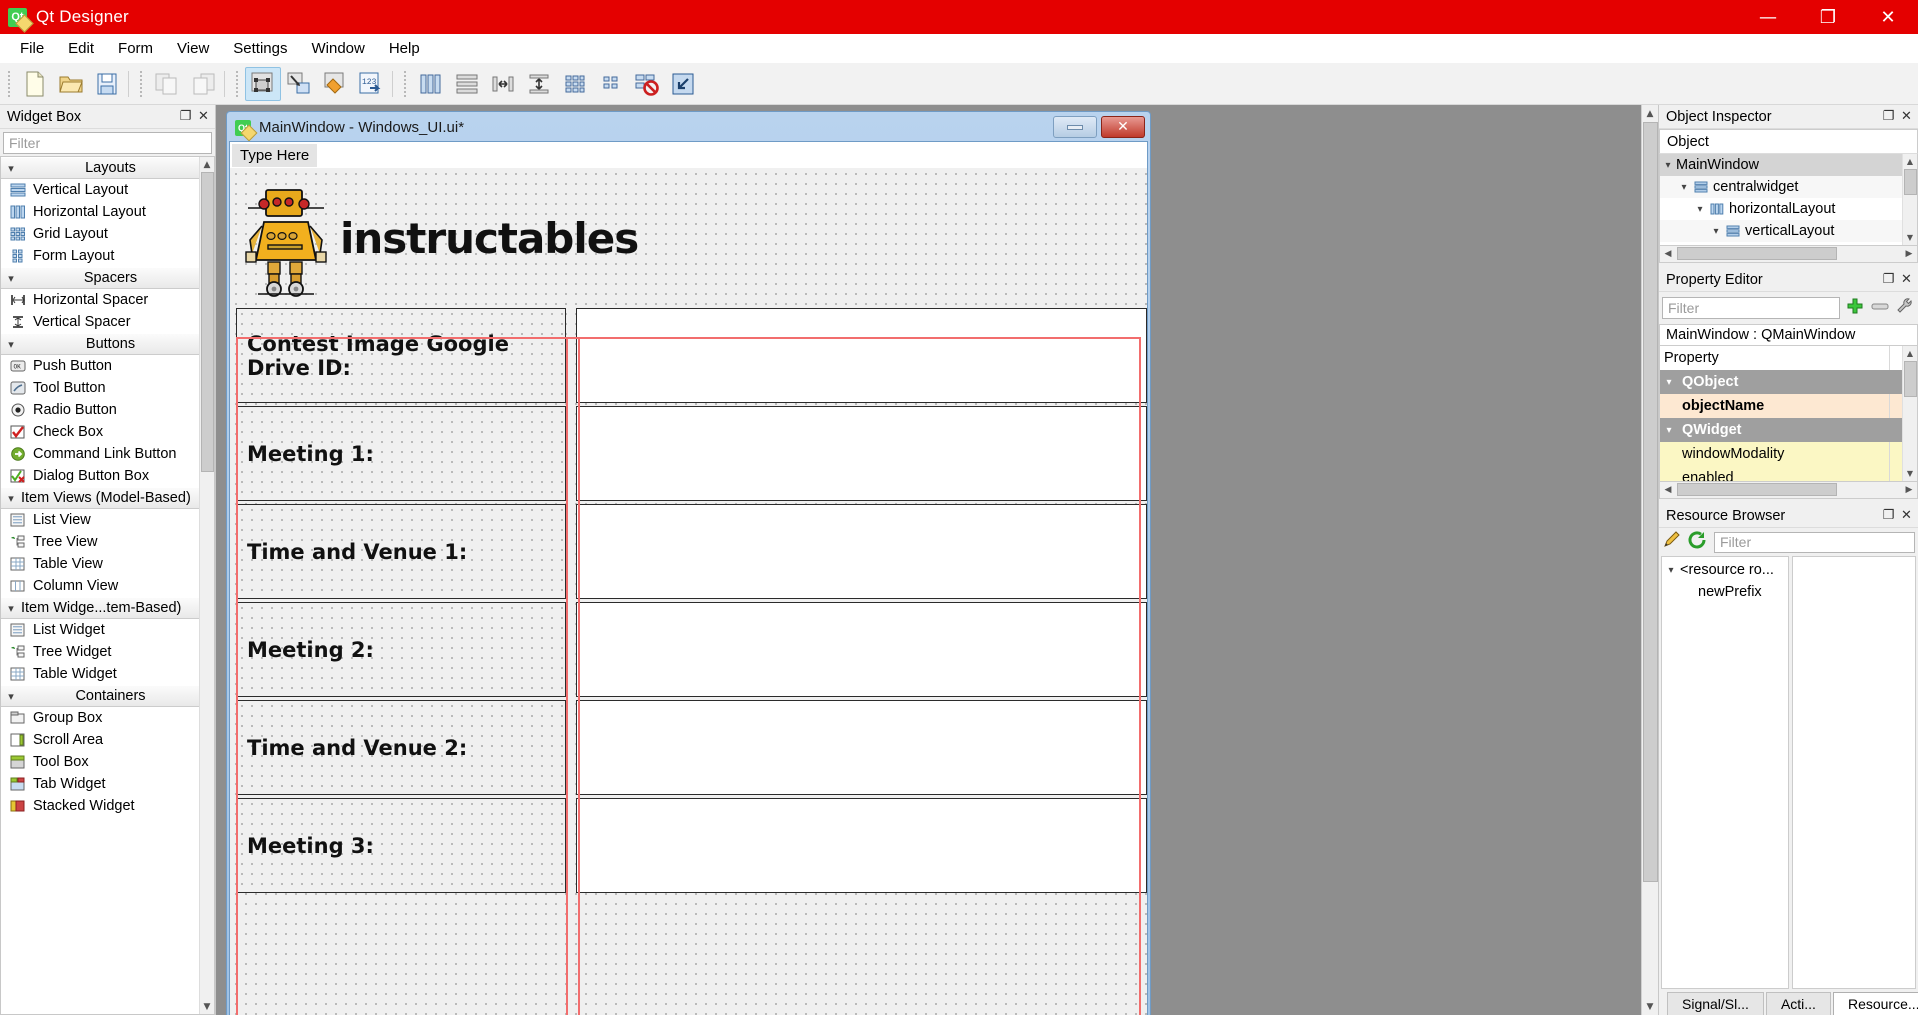 The height and width of the screenshot is (1015, 1918). Describe the element at coordinates (1788, 358) in the screenshot. I see `property-column-header: Property` at that location.